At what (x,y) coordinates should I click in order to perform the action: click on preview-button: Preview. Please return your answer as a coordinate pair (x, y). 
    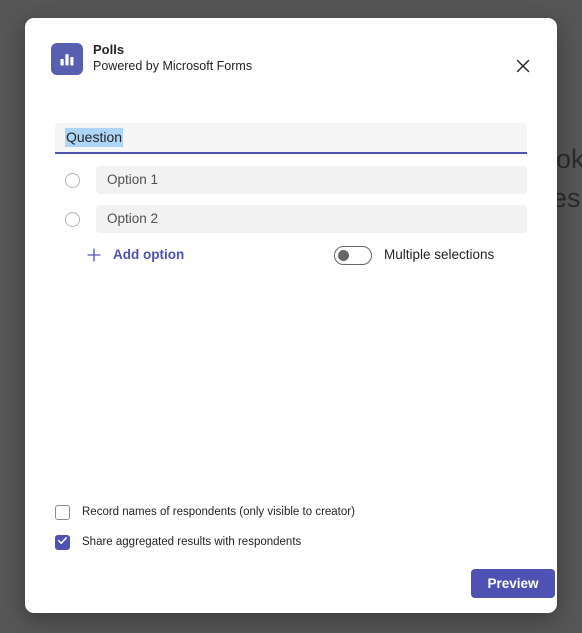
    Looking at the image, I should click on (513, 583).